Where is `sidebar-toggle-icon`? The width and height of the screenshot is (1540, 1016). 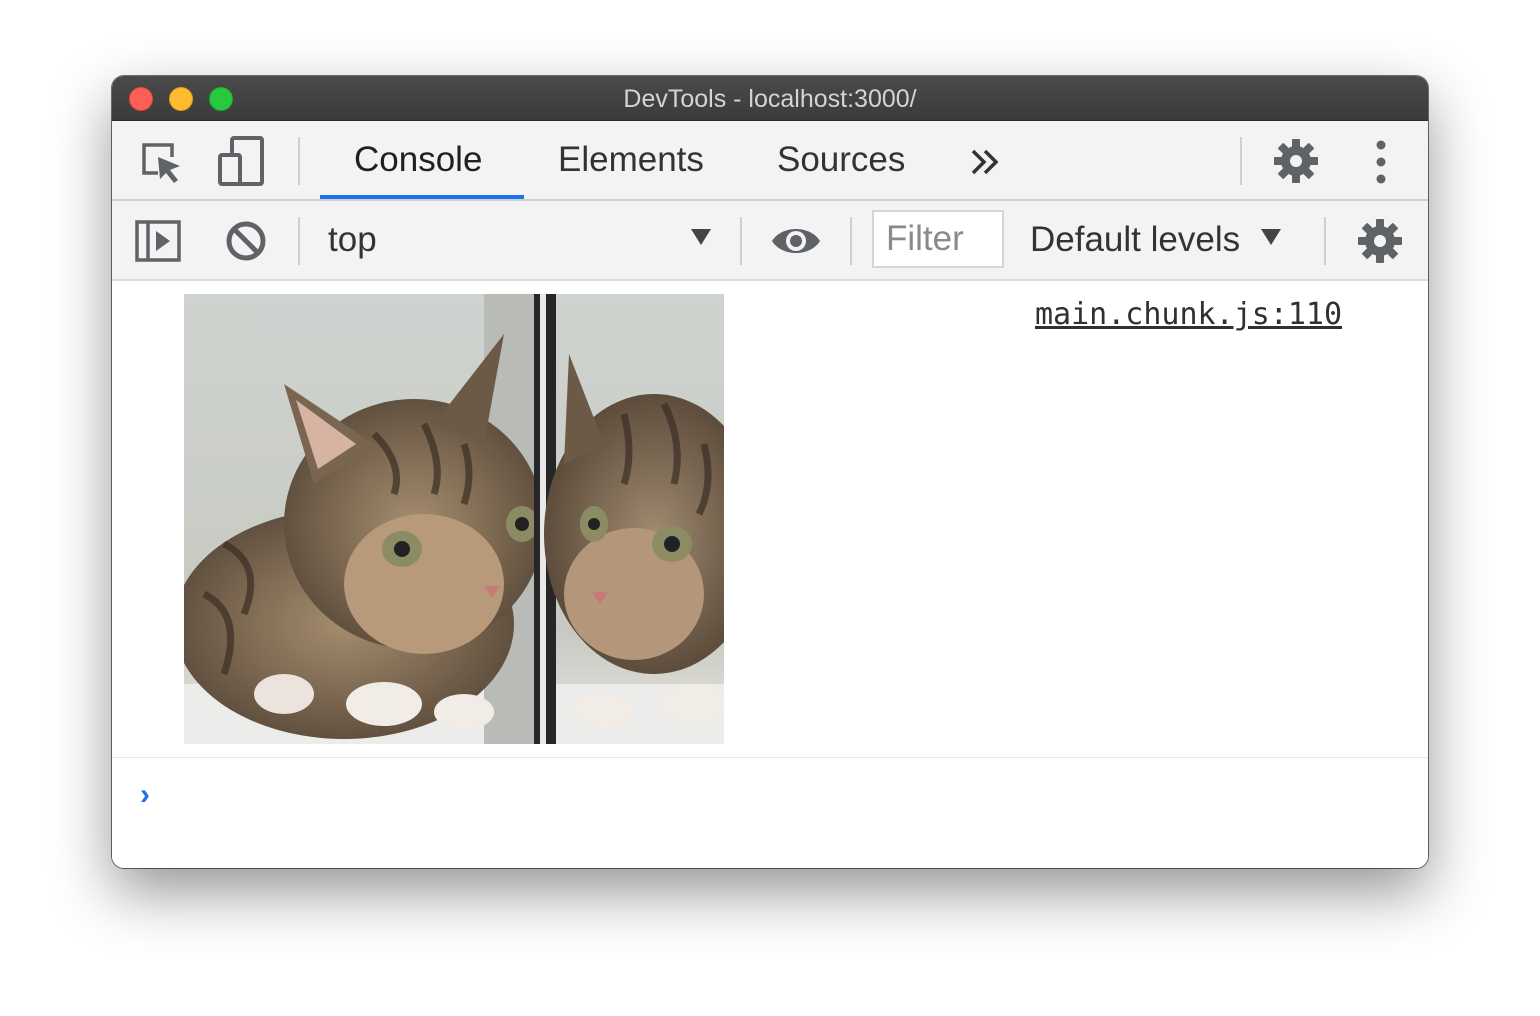 sidebar-toggle-icon is located at coordinates (158, 241).